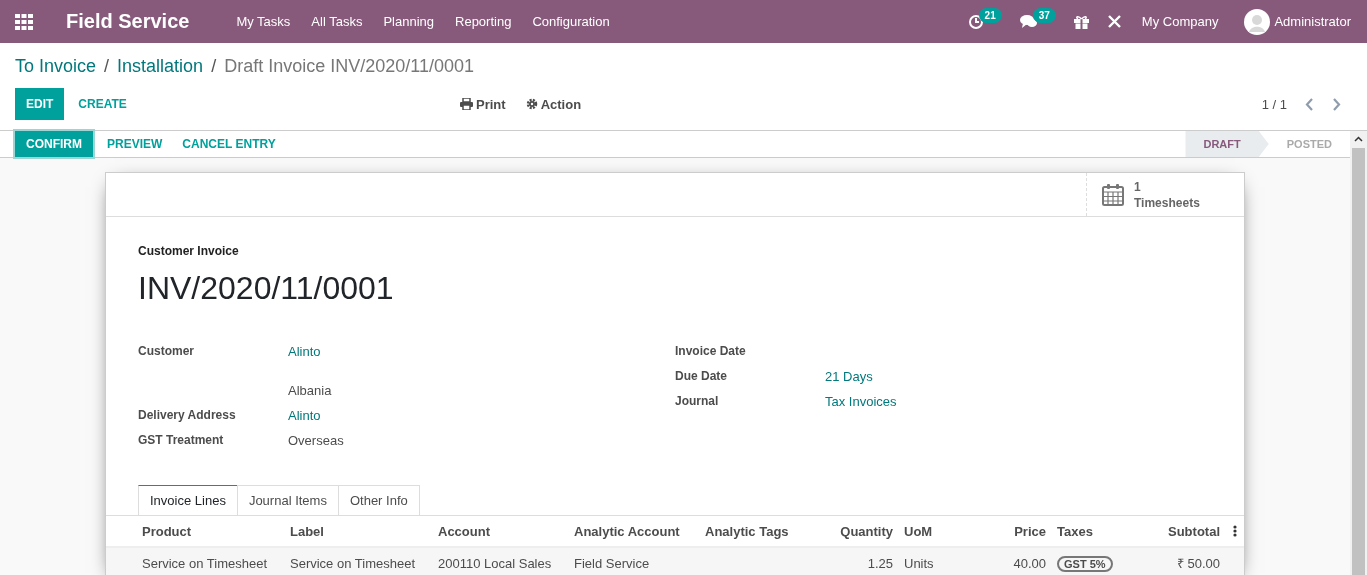 The image size is (1367, 575). Describe the element at coordinates (571, 21) in the screenshot. I see `menu-item: Configuration` at that location.